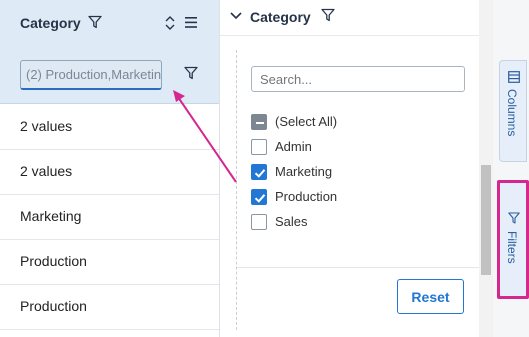  I want to click on filter-option-label: (Select All), so click(306, 121).